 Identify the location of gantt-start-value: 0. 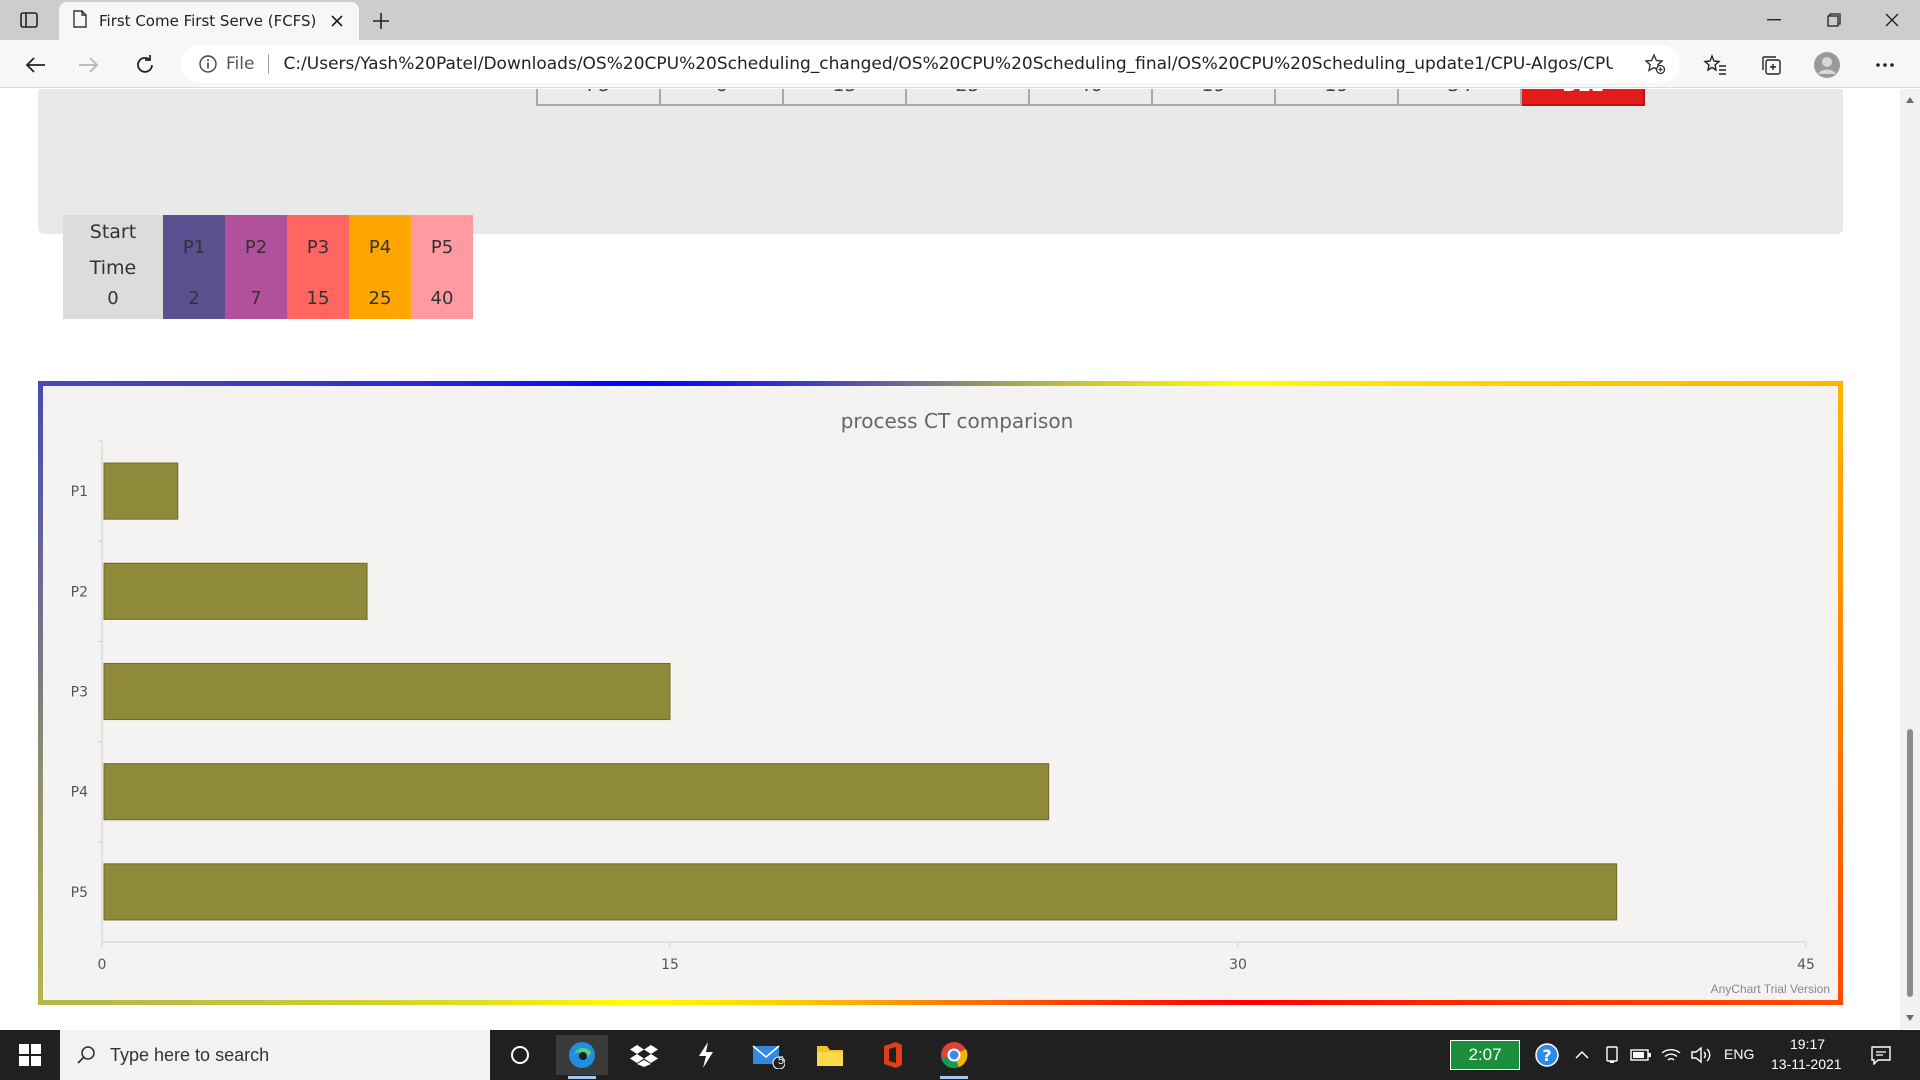
(113, 298).